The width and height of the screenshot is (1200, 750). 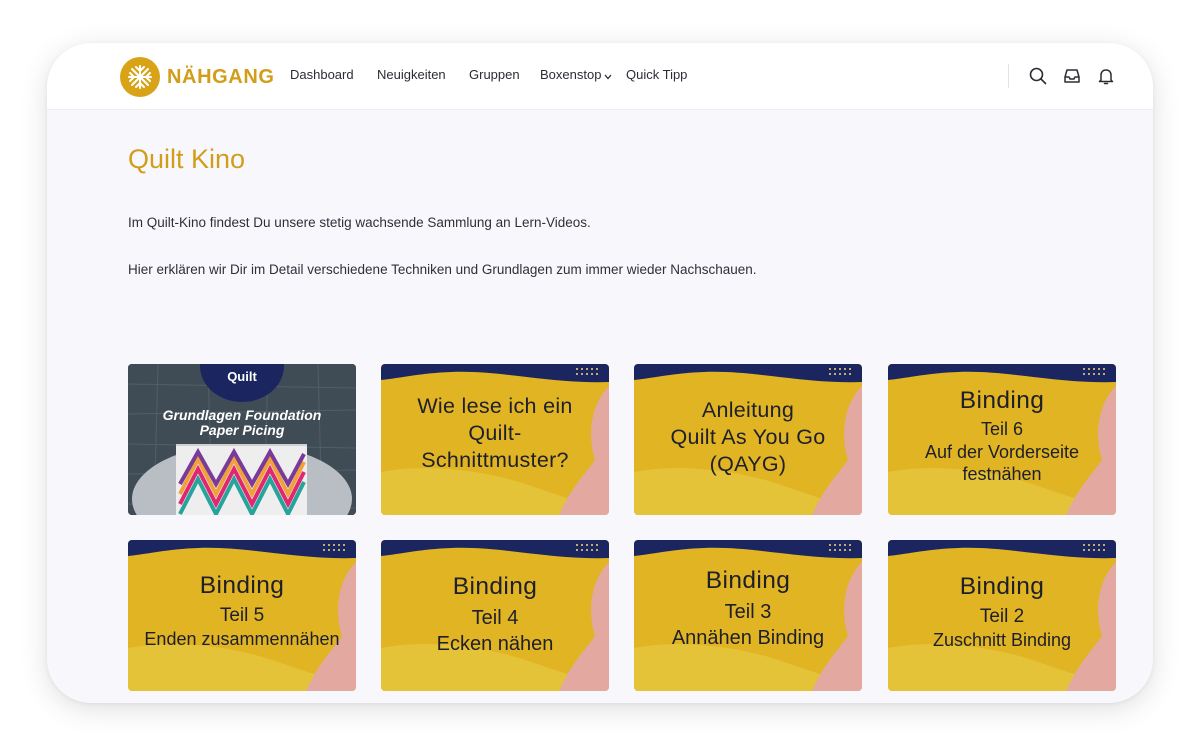 I want to click on video-title-line: Zuschnitt Binding, so click(x=1002, y=640).